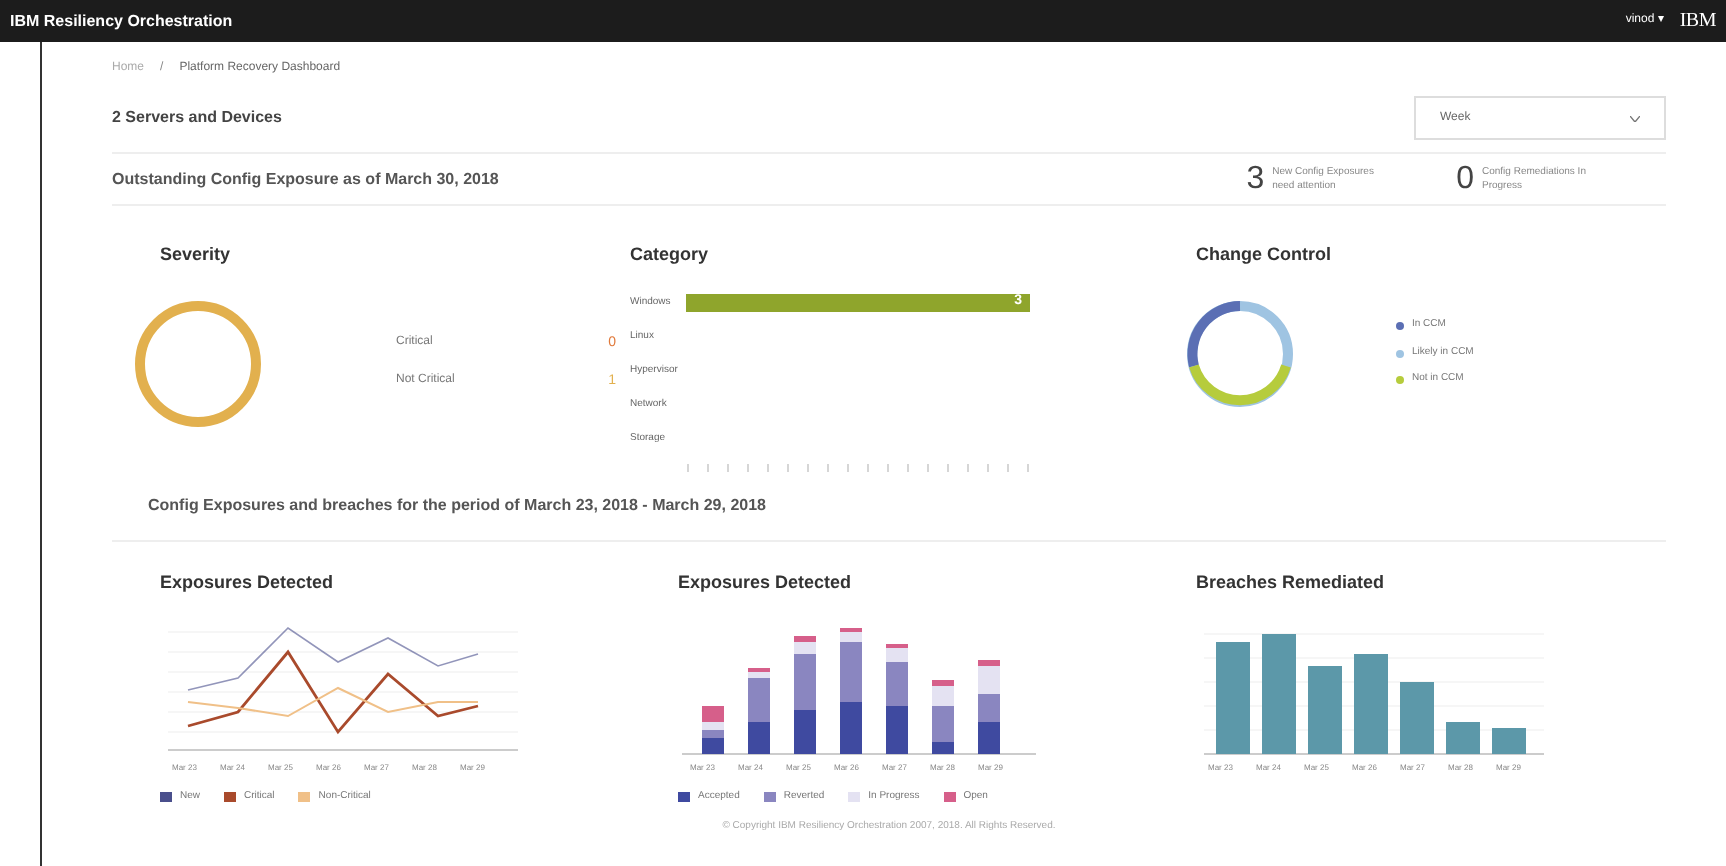  What do you see at coordinates (121, 21) in the screenshot?
I see `app-title: IBM Resiliency Orchestration` at bounding box center [121, 21].